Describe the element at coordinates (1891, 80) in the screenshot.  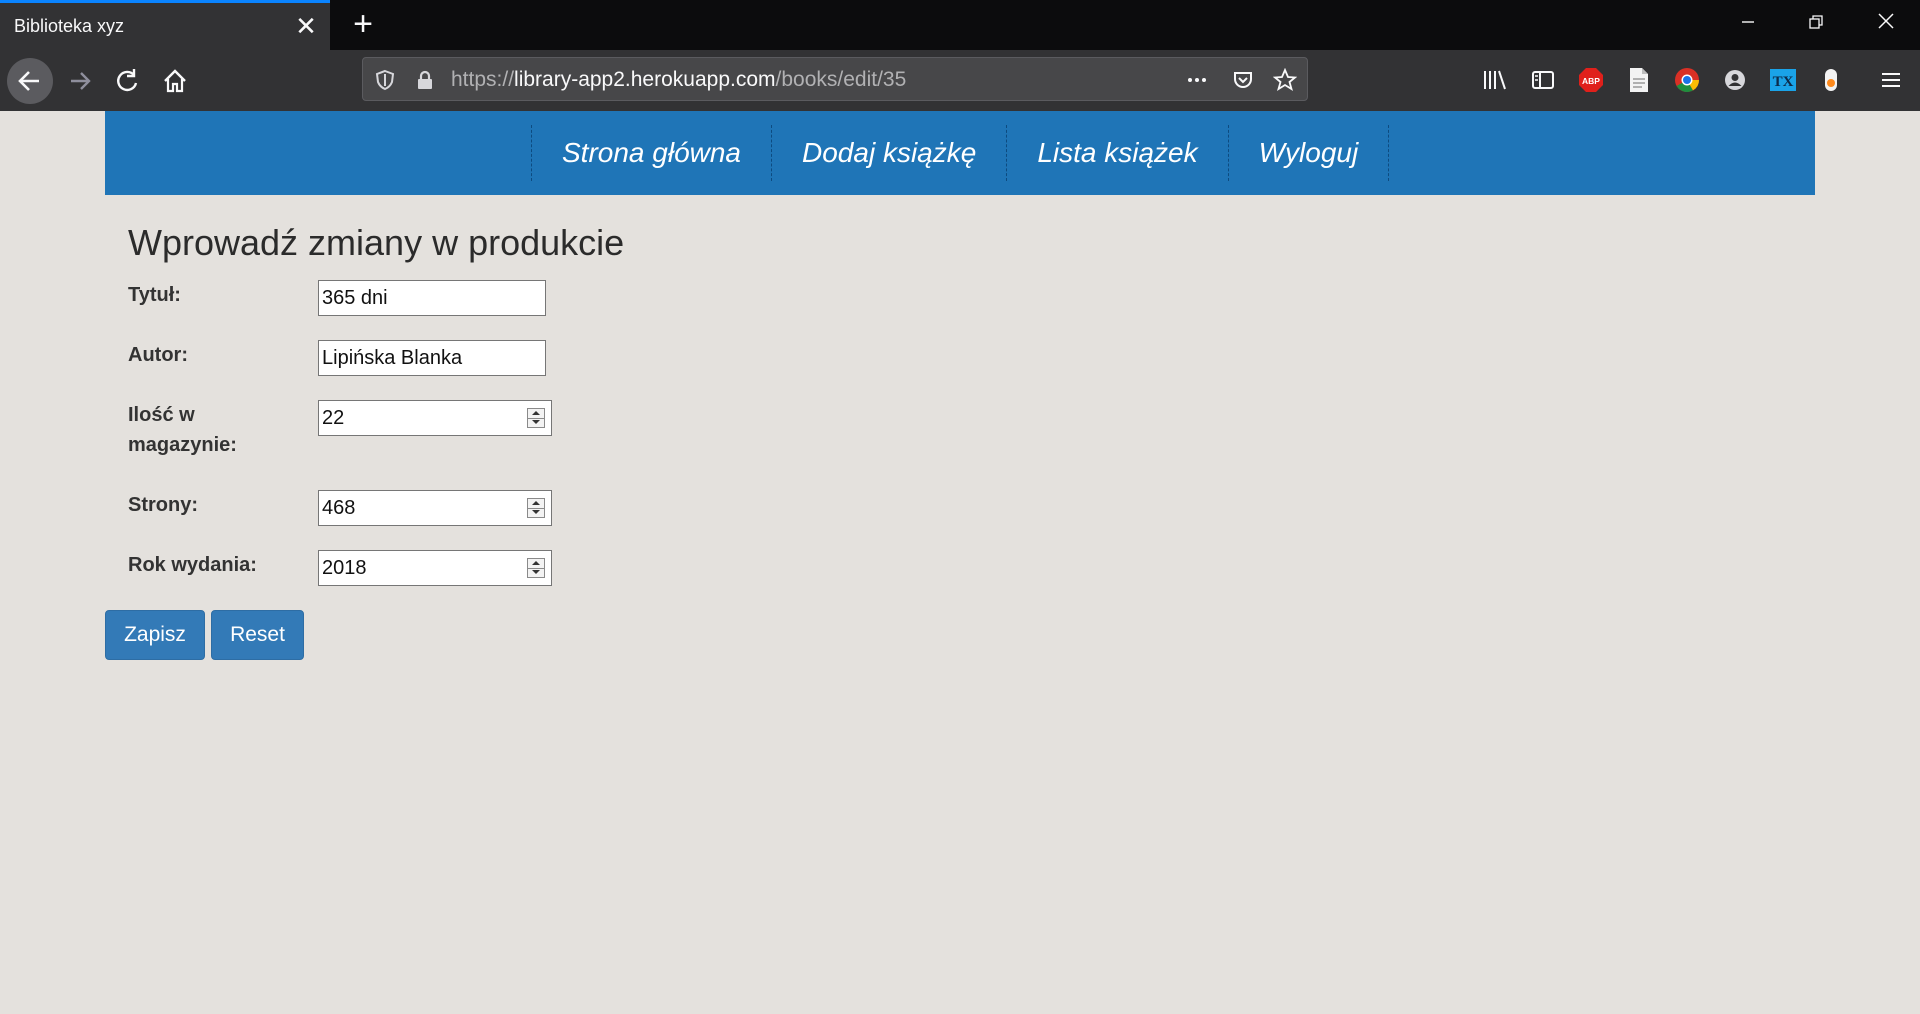
I see `menu-icon` at that location.